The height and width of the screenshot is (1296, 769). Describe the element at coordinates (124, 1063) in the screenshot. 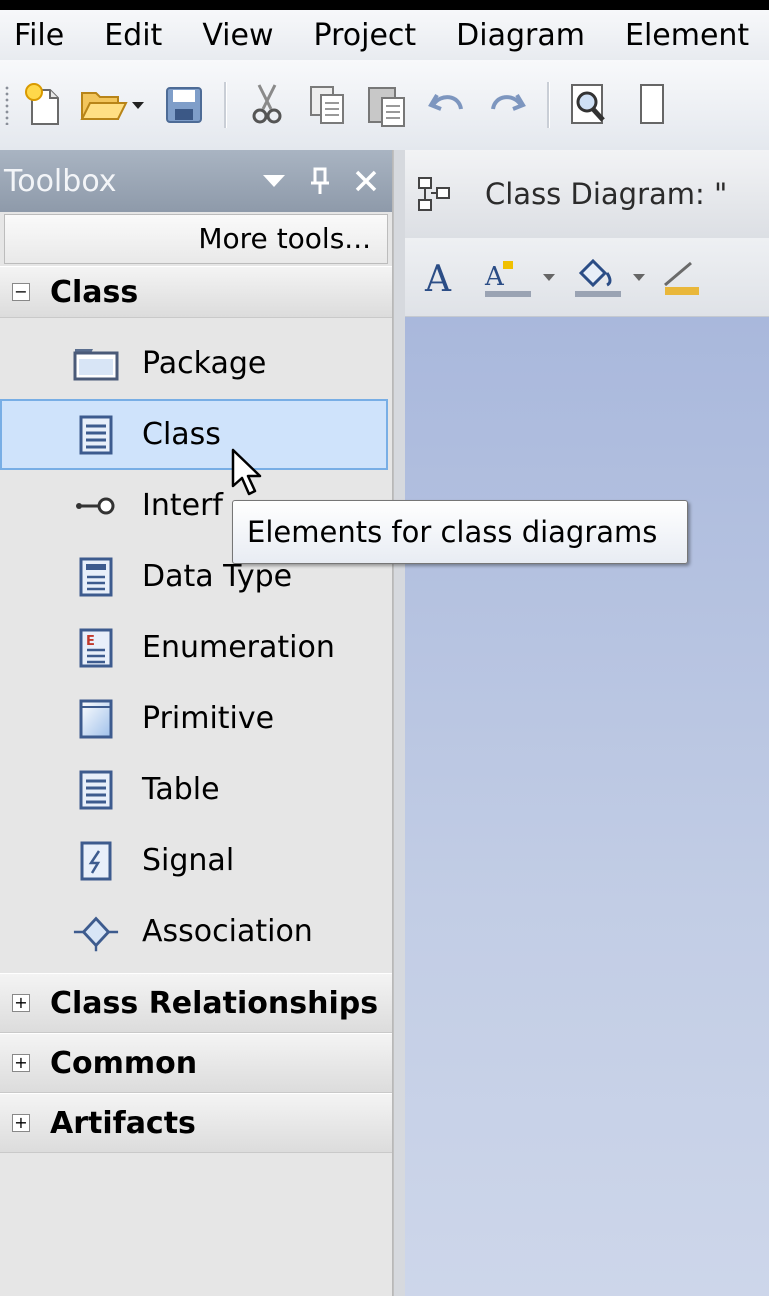

I see `section-label: Common` at that location.